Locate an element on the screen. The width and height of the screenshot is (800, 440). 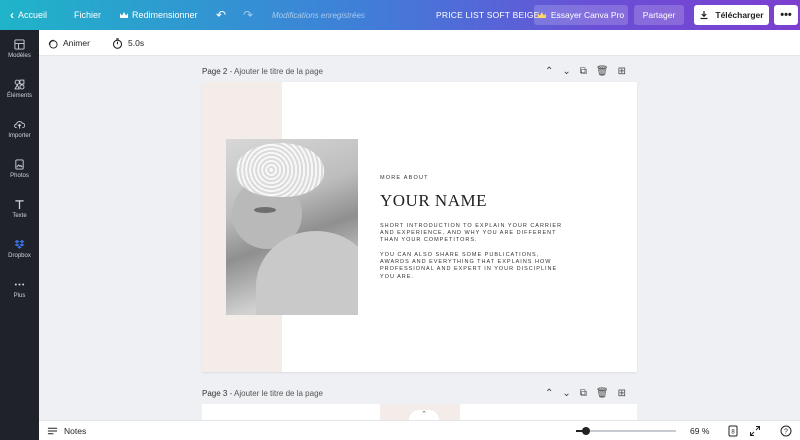
notes-label: Notes is located at coordinates (75, 431).